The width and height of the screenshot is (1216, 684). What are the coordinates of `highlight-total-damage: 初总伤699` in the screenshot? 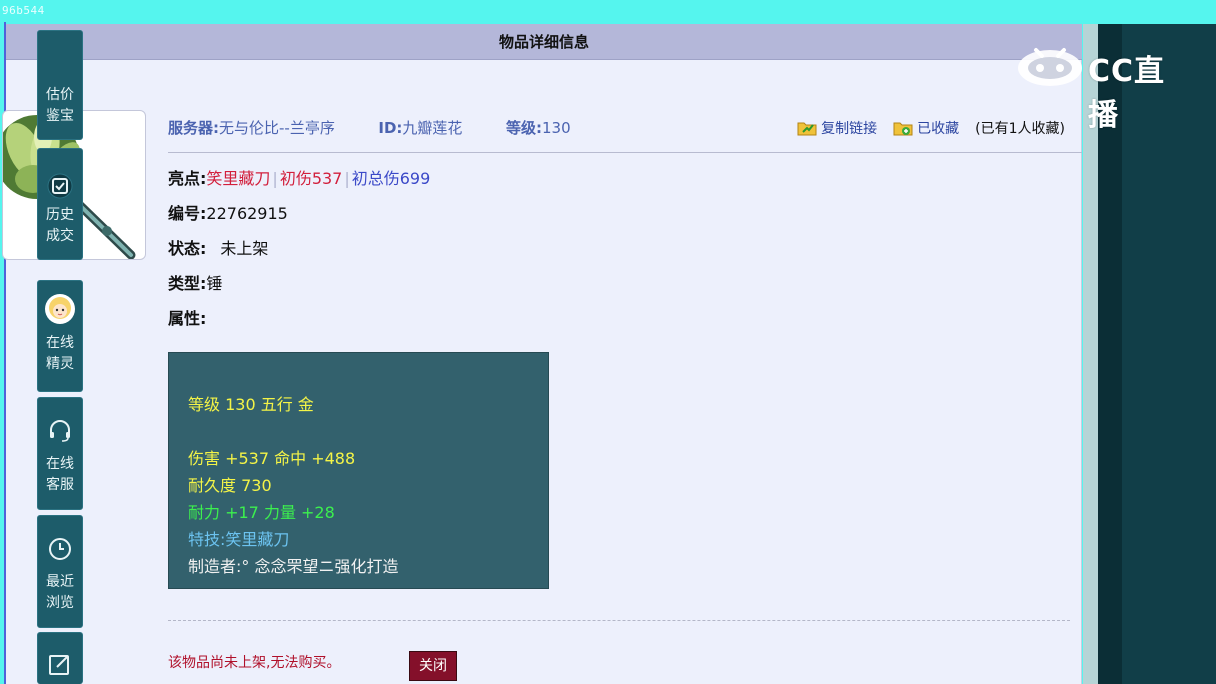 It's located at (391, 178).